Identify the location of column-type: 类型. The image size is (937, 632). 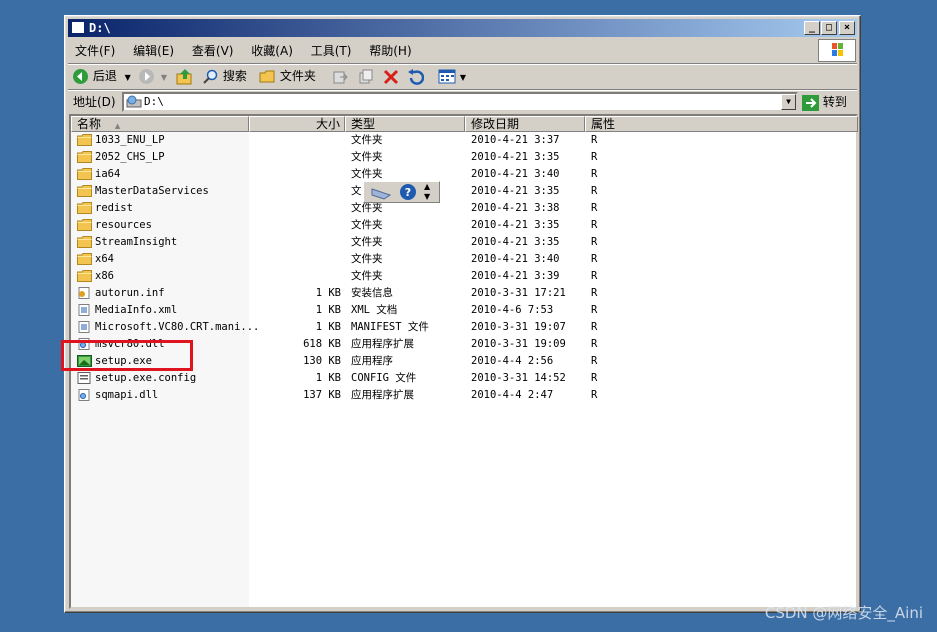
(405, 124).